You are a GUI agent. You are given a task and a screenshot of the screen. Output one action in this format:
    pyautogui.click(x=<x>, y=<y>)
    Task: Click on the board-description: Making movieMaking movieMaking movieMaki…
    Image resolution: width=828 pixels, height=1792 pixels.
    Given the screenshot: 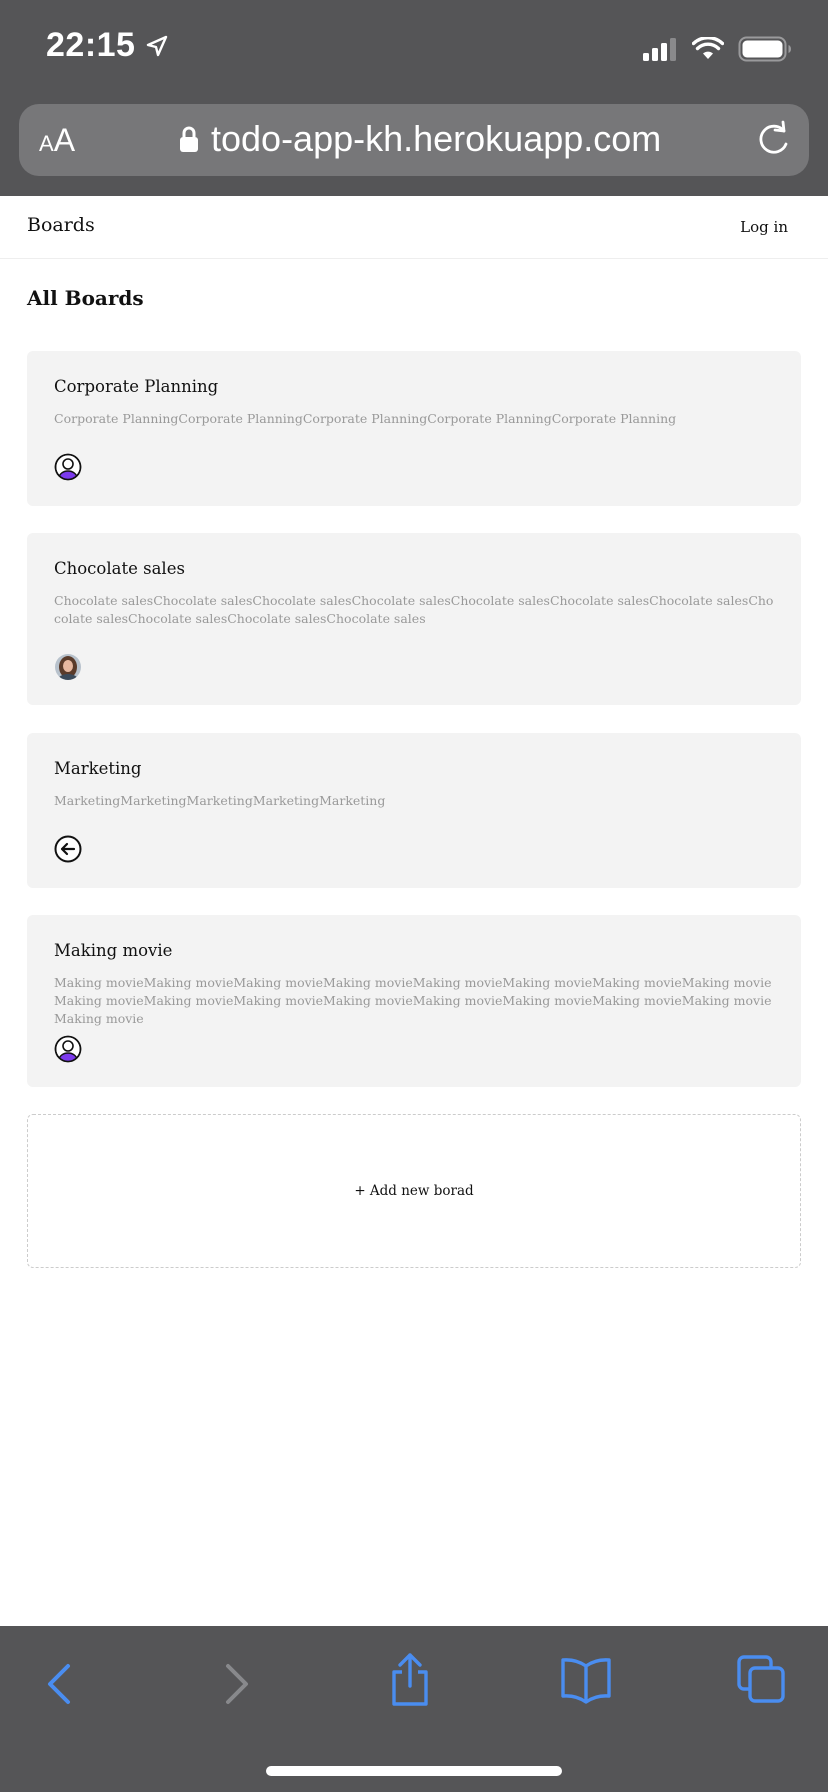 What is the action you would take?
    pyautogui.click(x=413, y=1000)
    